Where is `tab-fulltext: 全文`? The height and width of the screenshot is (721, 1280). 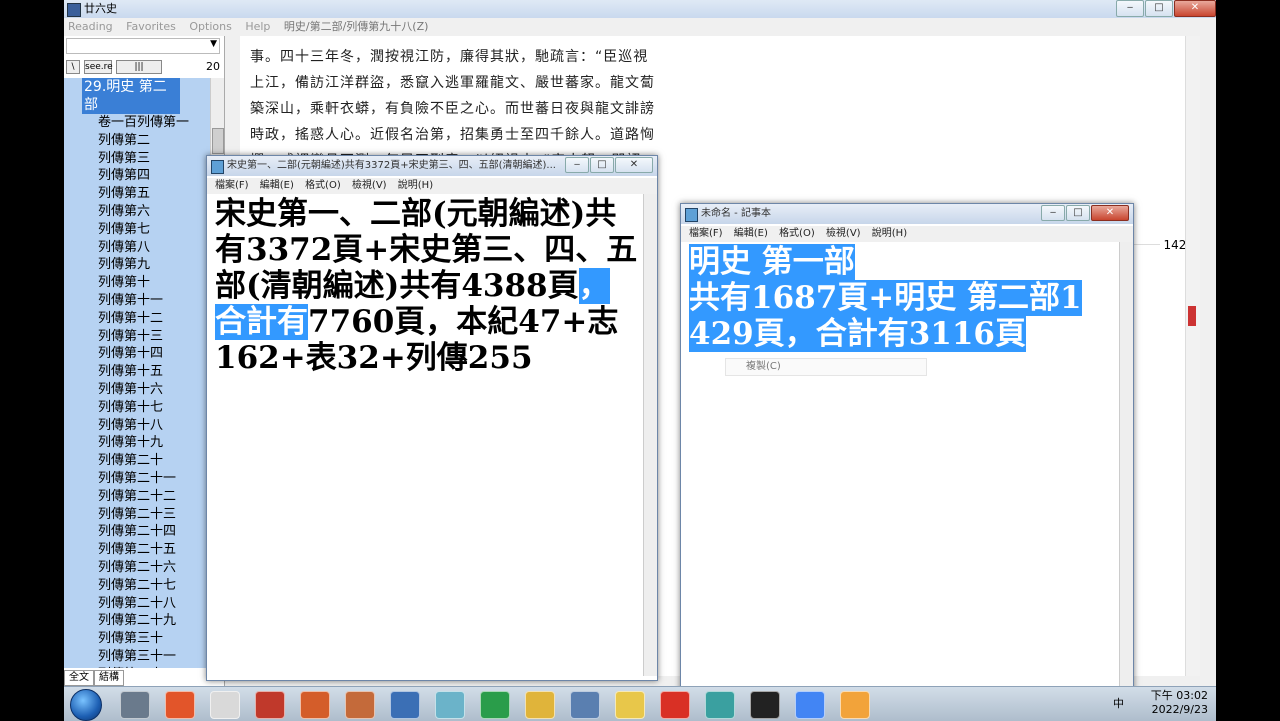 tab-fulltext: 全文 is located at coordinates (79, 678).